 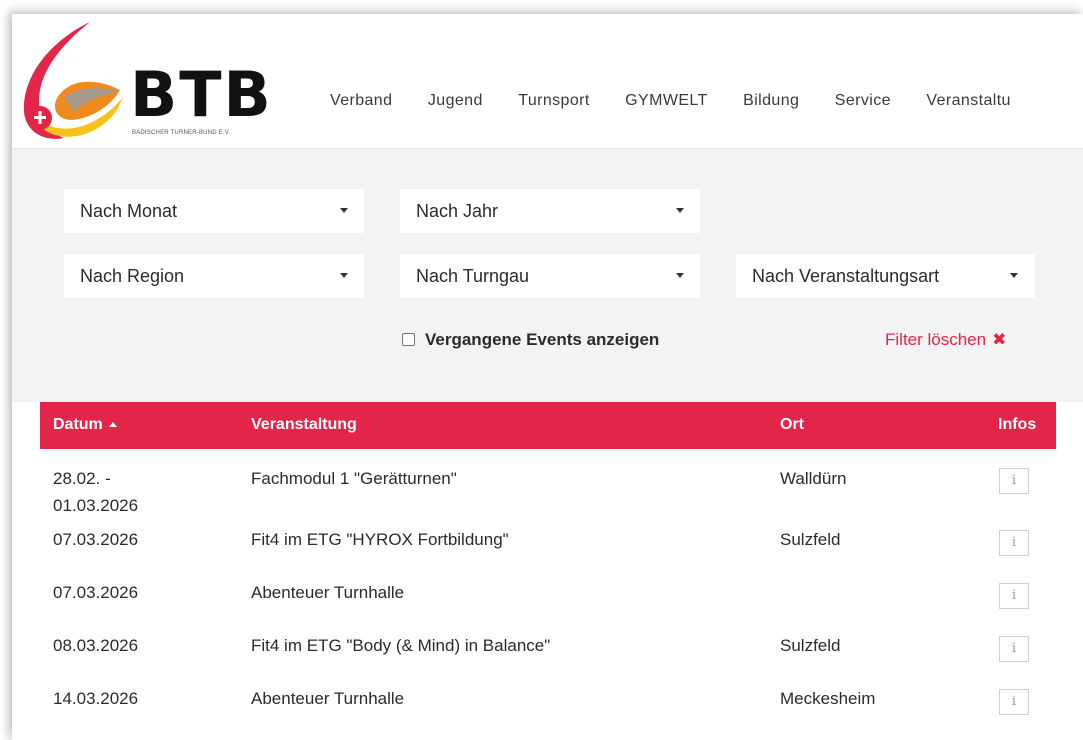 I want to click on region-select: Nach Region, so click(x=214, y=276).